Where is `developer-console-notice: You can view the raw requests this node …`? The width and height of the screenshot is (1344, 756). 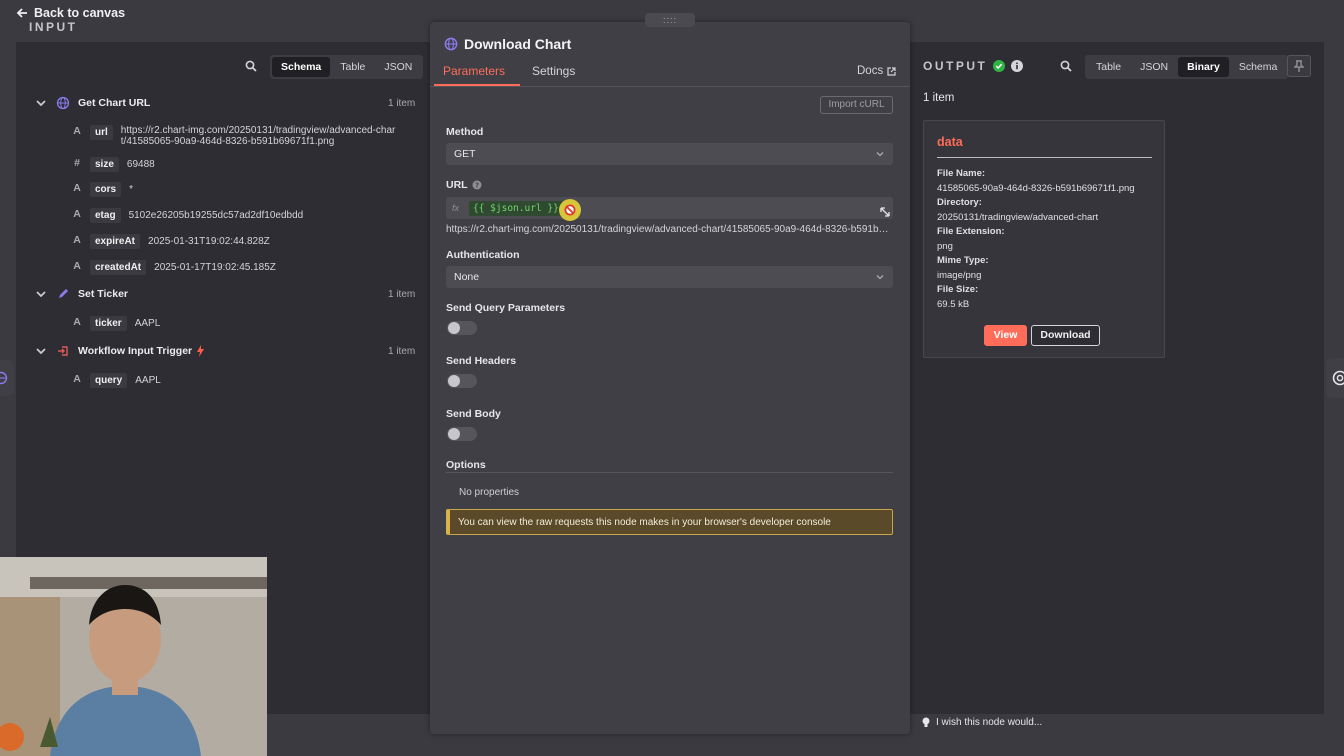
developer-console-notice: You can view the raw requests this node … is located at coordinates (669, 522).